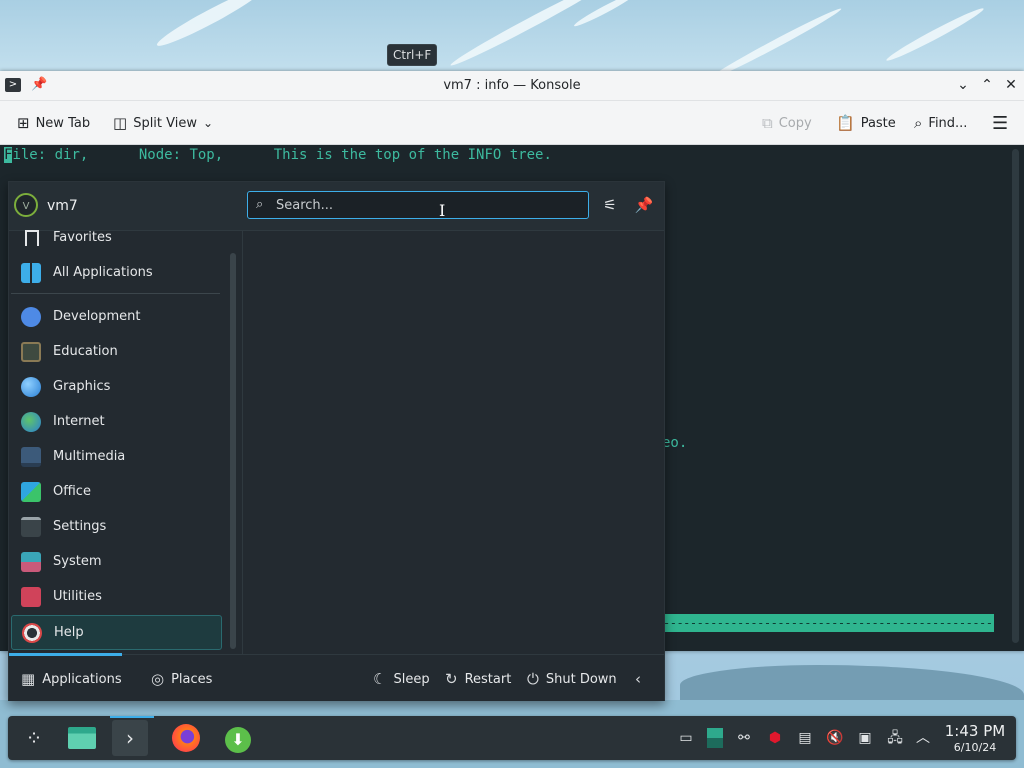 Image resolution: width=1024 pixels, height=768 pixels. What do you see at coordinates (975, 747) in the screenshot?
I see `clock-date: 6/10/24` at bounding box center [975, 747].